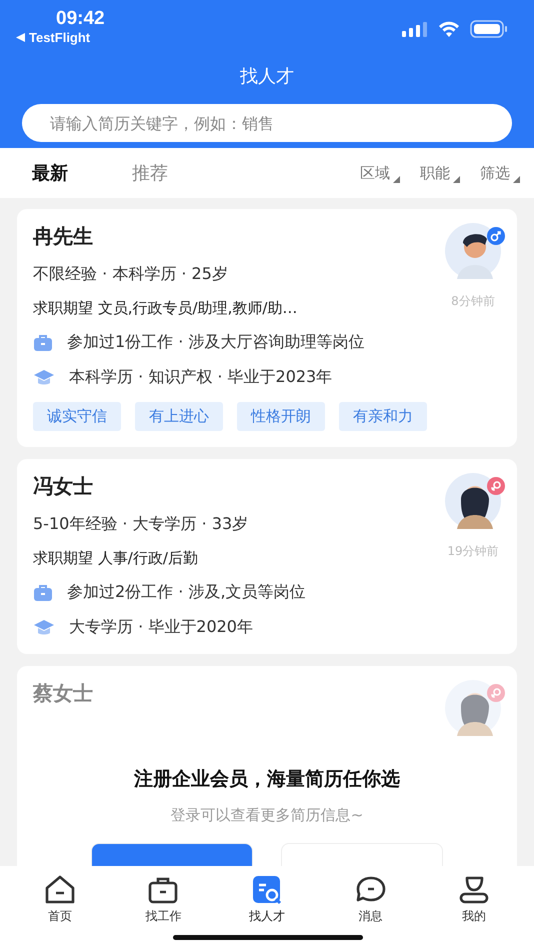  I want to click on work-experience: 参加过1份工作 · 涉及大厅咨询助理等岗位, so click(215, 342).